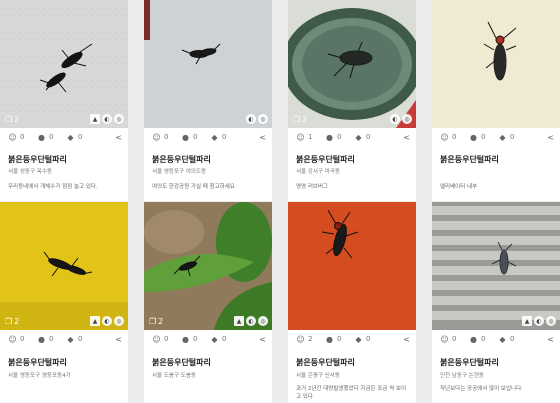 The image size is (560, 403). Describe the element at coordinates (30, 172) in the screenshot. I see `card-location: 서울 성동구 옥수동` at that location.